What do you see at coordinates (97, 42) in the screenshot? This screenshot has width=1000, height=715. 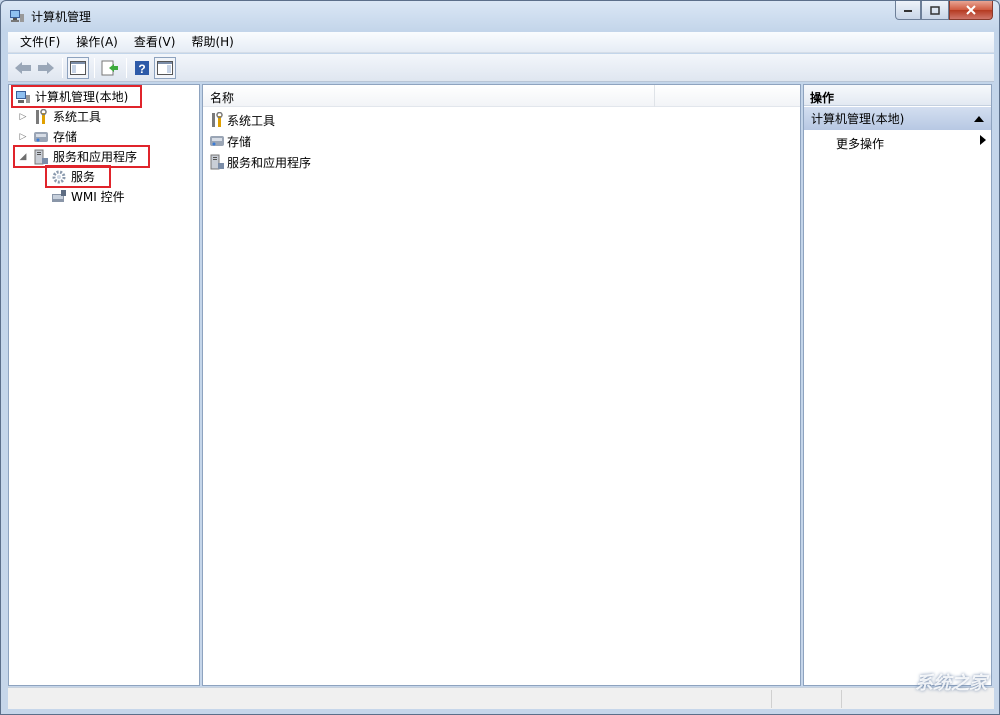 I see `menu-action: 操作(A)` at bounding box center [97, 42].